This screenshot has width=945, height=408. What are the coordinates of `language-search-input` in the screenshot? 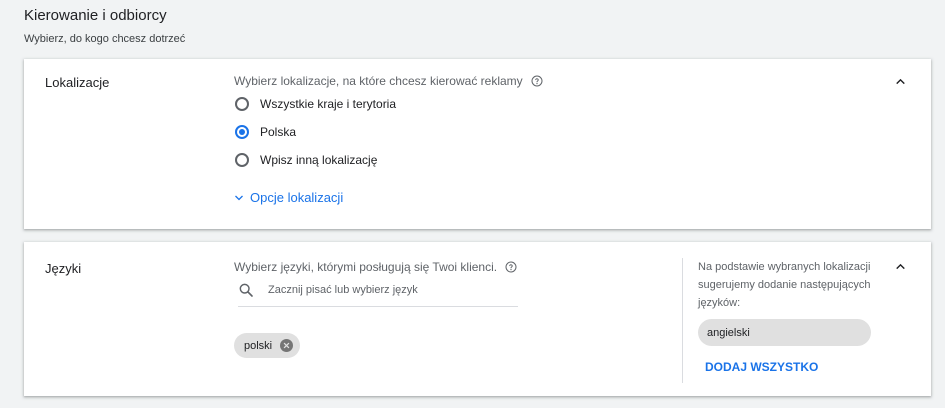 It's located at (388, 290).